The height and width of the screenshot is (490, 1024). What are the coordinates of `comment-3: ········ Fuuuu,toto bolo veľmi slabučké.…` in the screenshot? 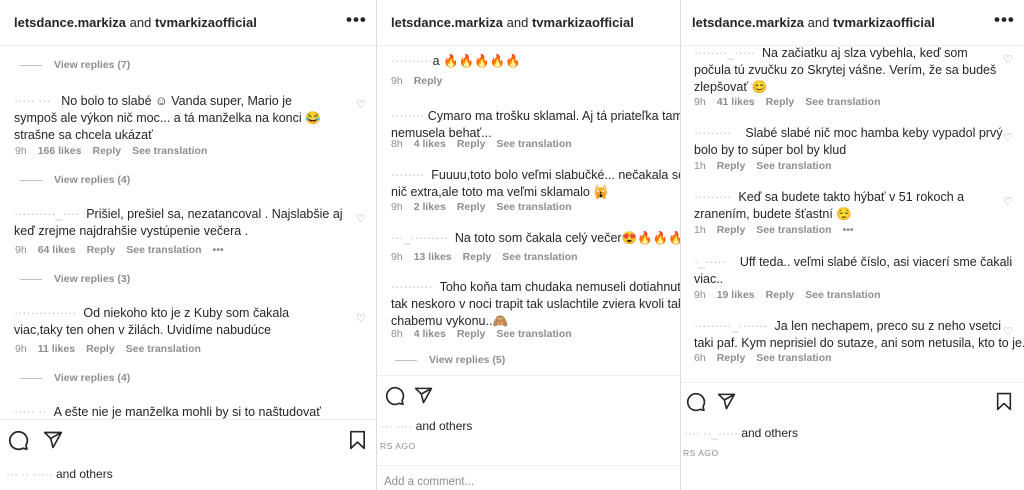 It's located at (535, 183).